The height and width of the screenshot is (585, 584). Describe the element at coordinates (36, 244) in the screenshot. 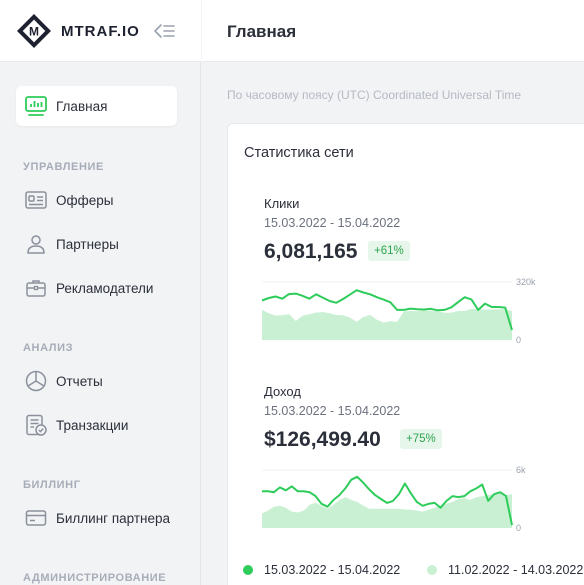

I see `user-icon` at that location.